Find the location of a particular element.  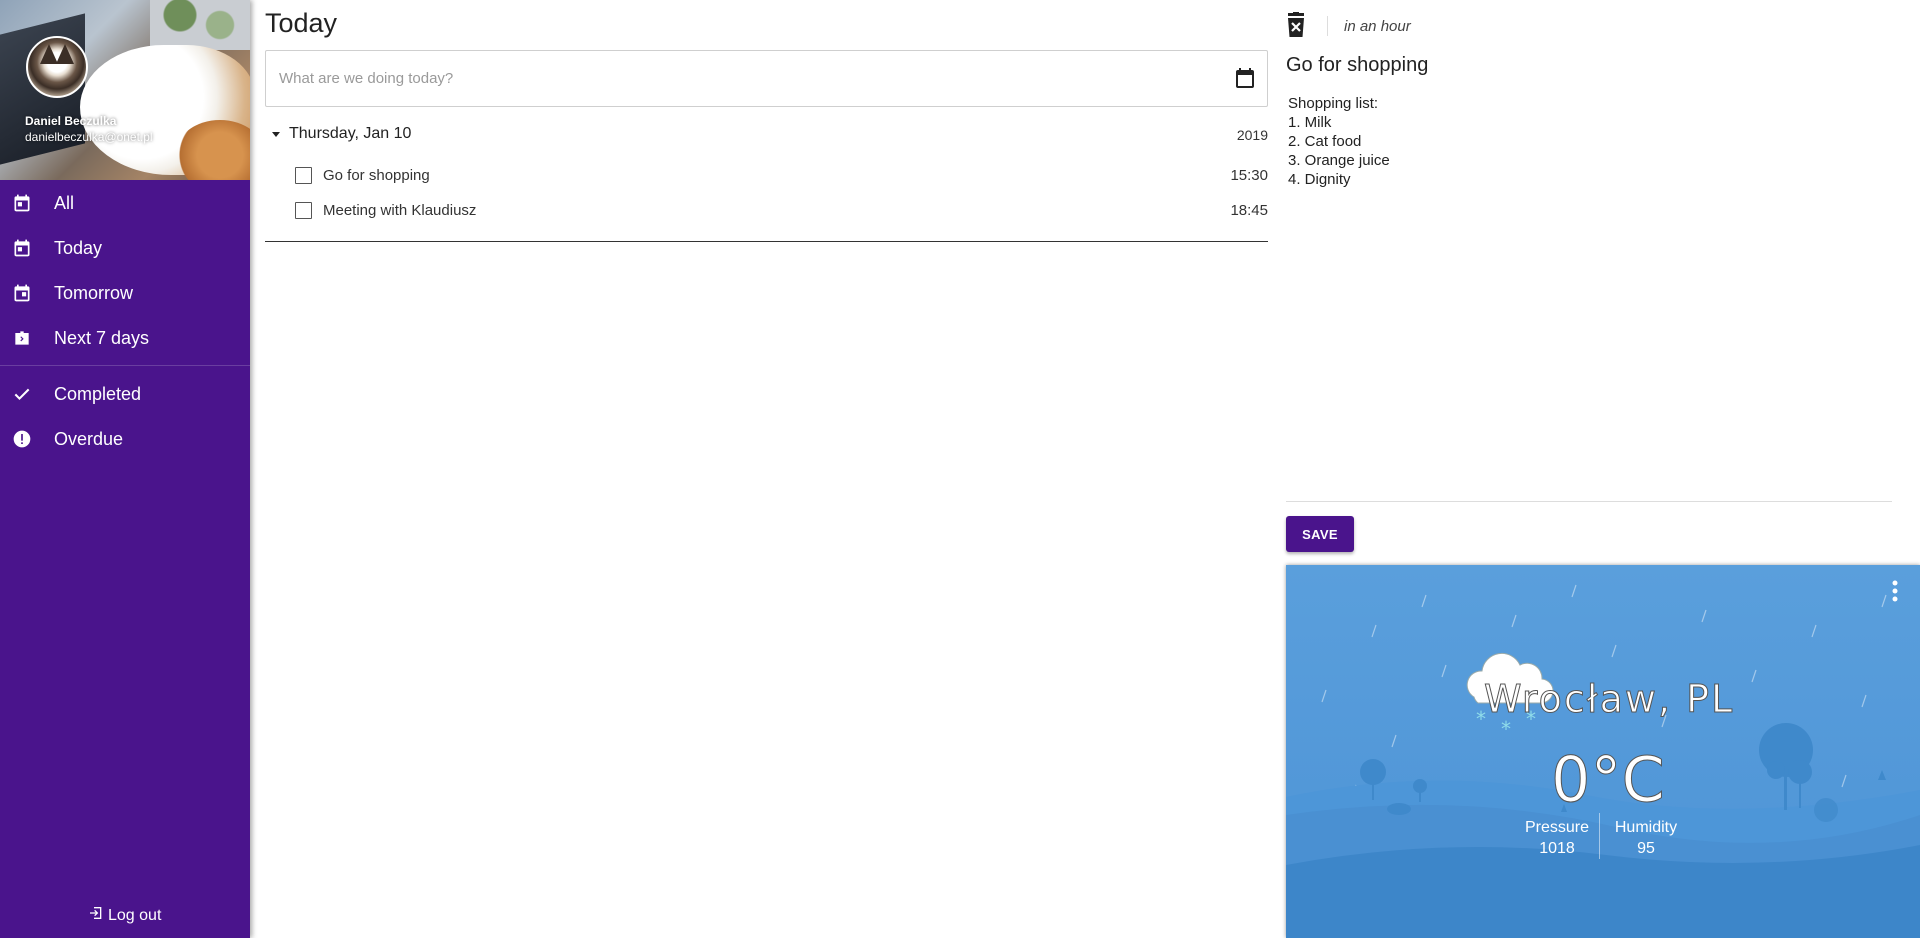

notes-line: 3. Orange juice is located at coordinates (1339, 160).